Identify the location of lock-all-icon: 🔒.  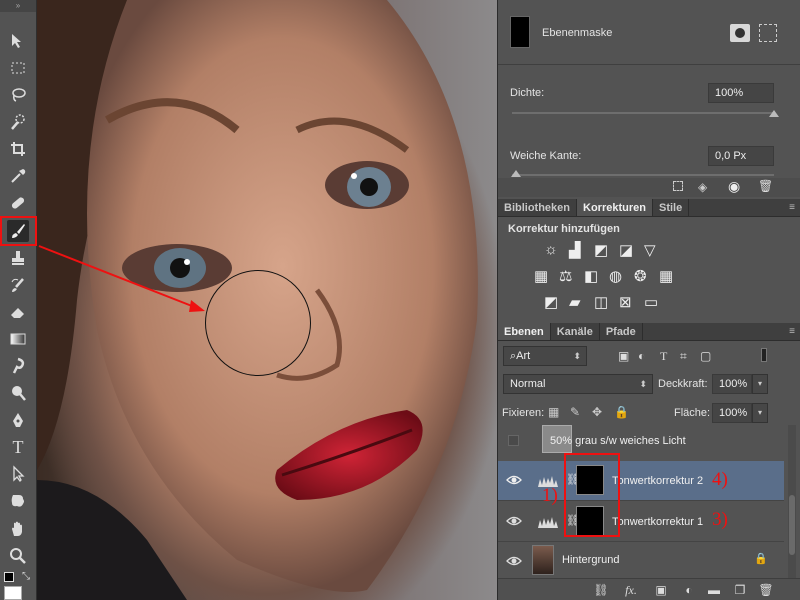
(621, 412).